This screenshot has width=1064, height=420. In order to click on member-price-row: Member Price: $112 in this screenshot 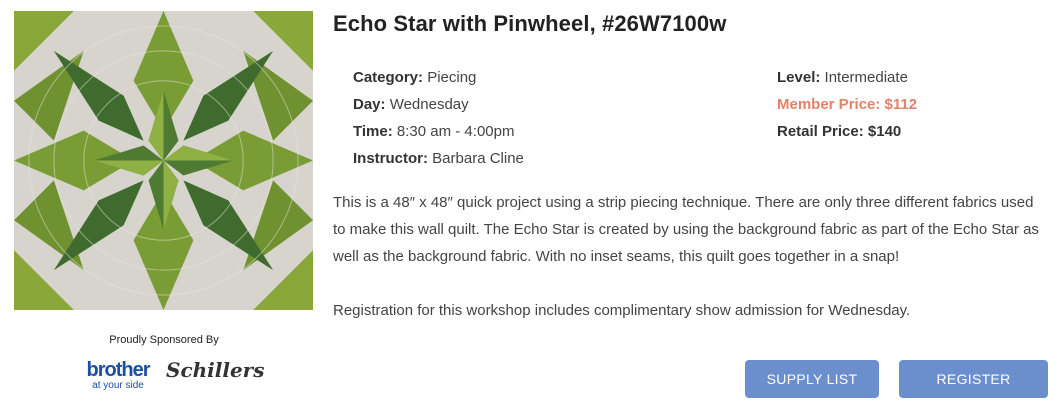, I will do `click(847, 104)`.